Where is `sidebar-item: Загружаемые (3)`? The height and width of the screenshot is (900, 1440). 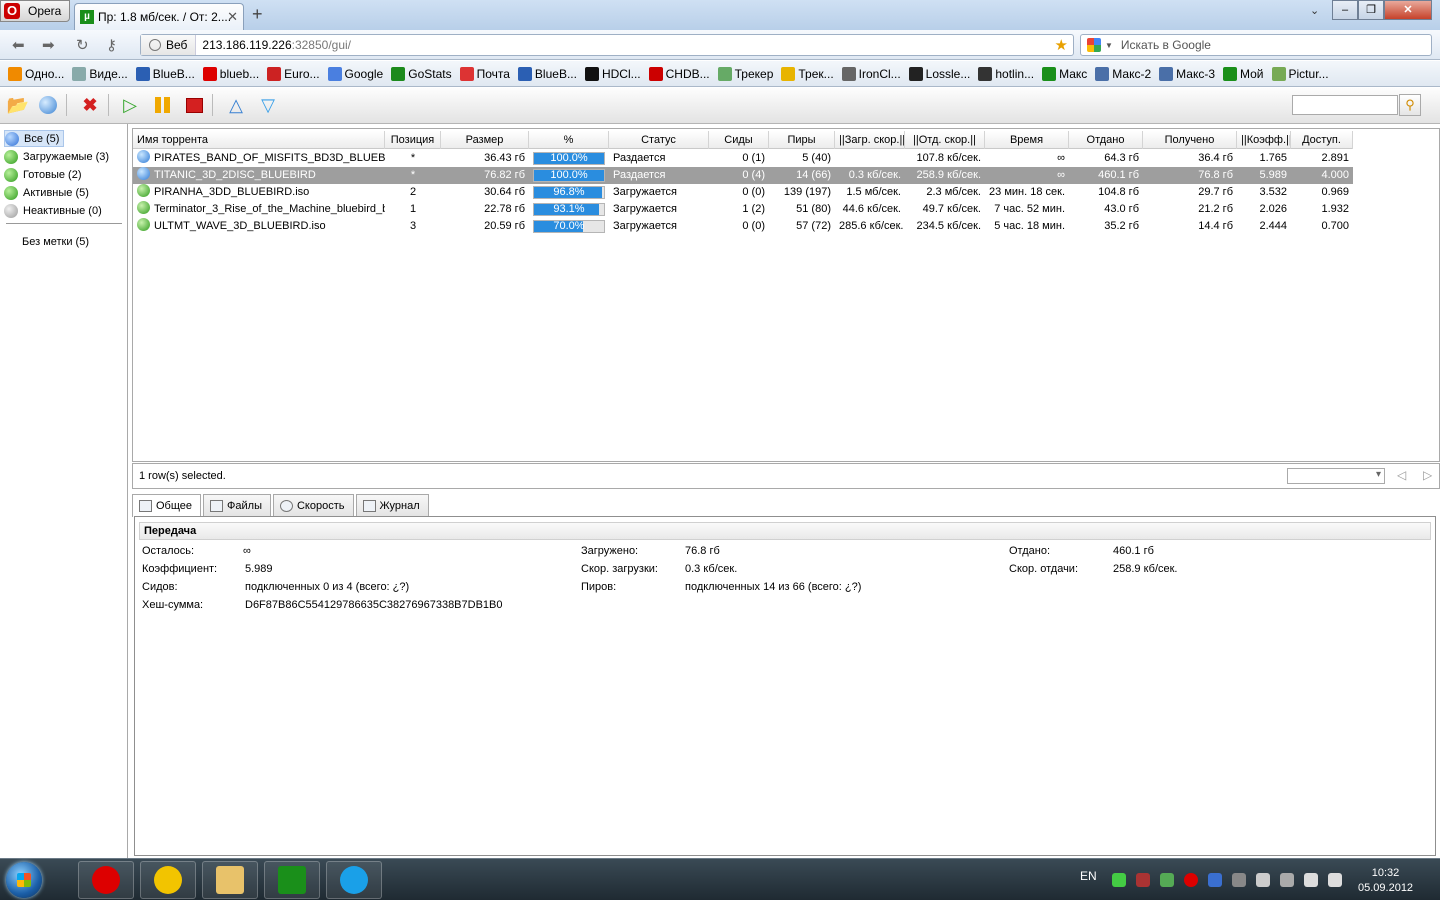 sidebar-item: Загружаемые (3) is located at coordinates (58, 156).